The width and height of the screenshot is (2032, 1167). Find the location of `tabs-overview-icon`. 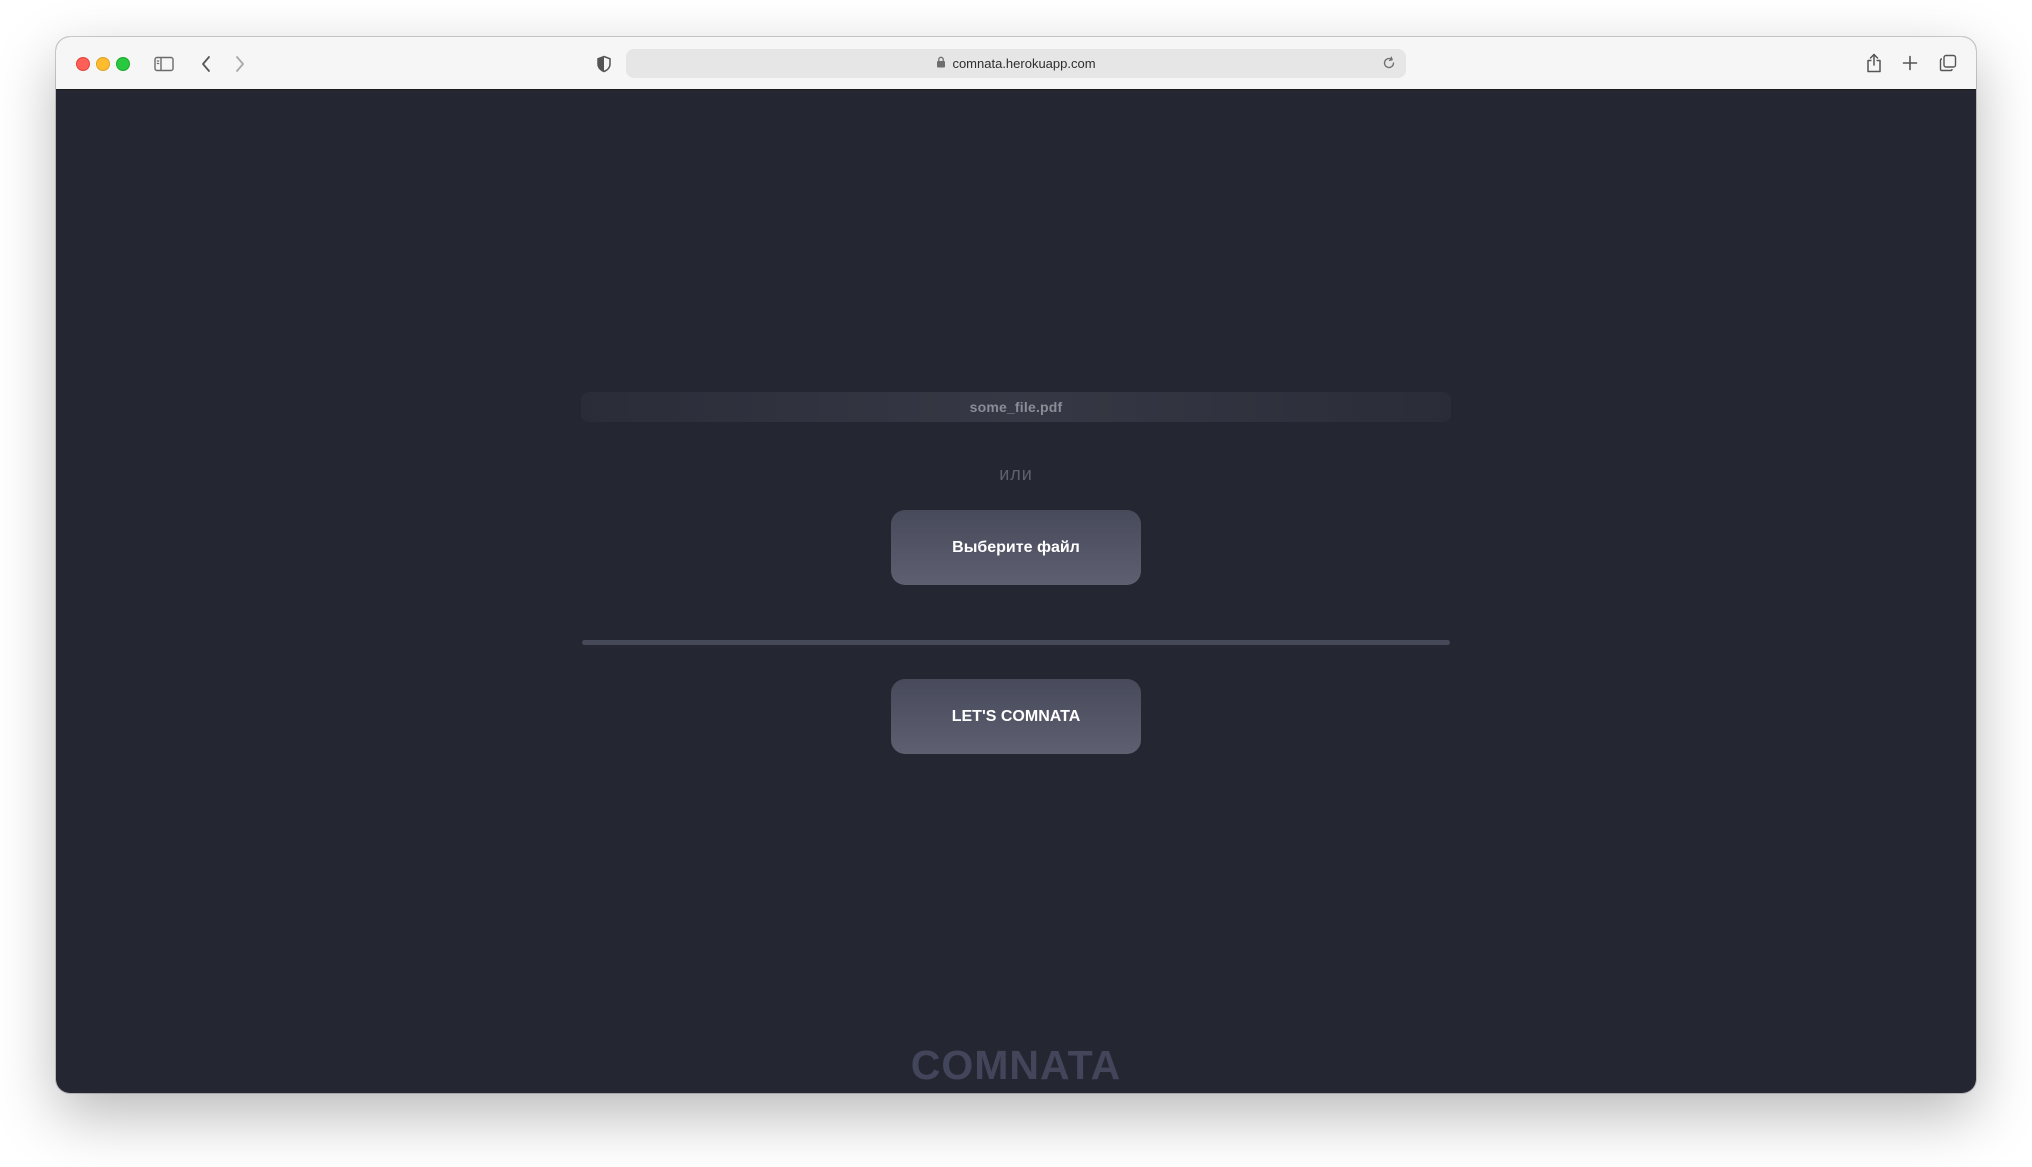

tabs-overview-icon is located at coordinates (1948, 63).